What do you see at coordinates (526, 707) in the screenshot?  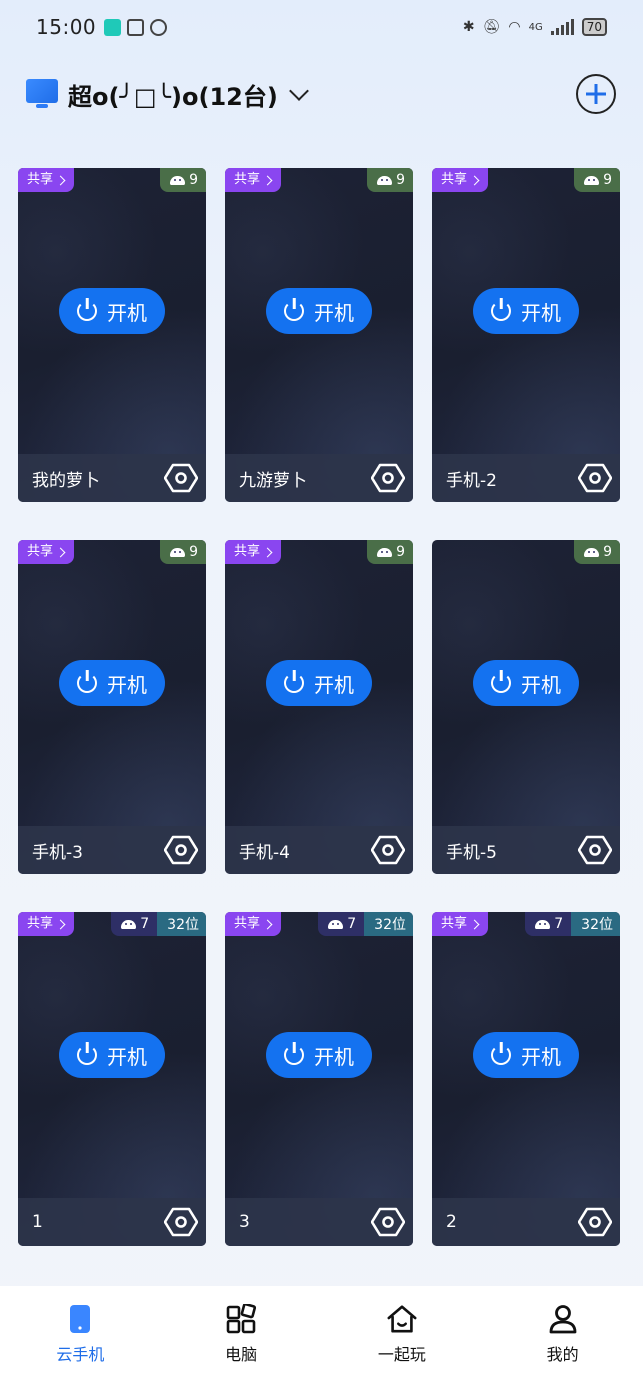 I see `device-card: 9 开机 手机-5` at bounding box center [526, 707].